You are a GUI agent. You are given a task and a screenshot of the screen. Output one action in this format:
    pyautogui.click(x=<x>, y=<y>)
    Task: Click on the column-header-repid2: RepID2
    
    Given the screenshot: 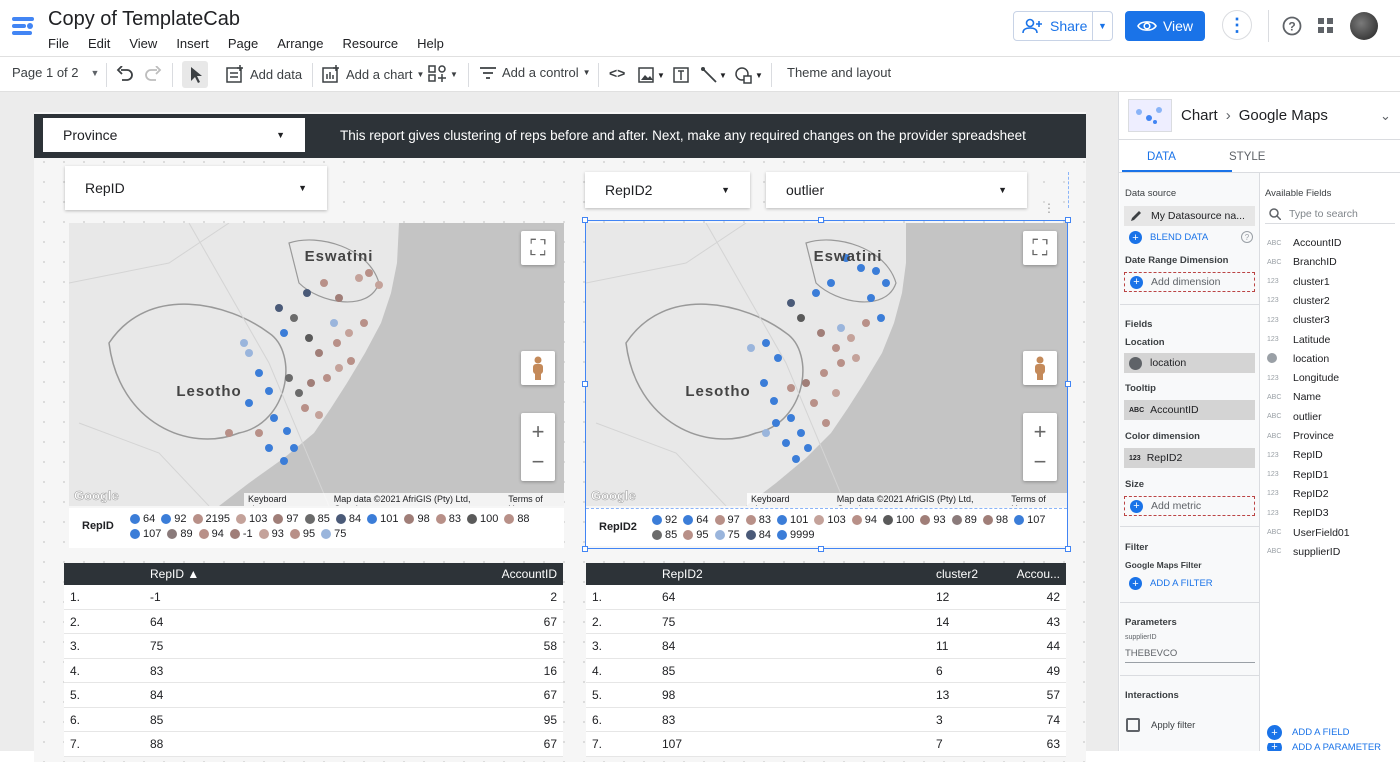 What is the action you would take?
    pyautogui.click(x=682, y=574)
    